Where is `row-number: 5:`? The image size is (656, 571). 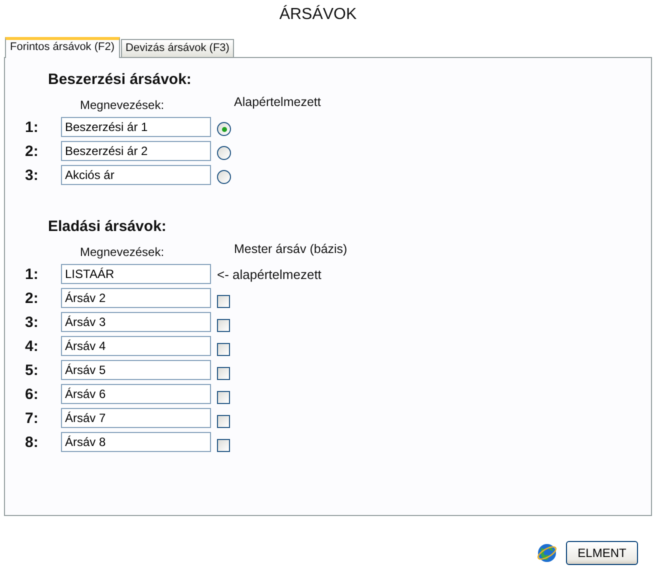 row-number: 5: is located at coordinates (32, 370).